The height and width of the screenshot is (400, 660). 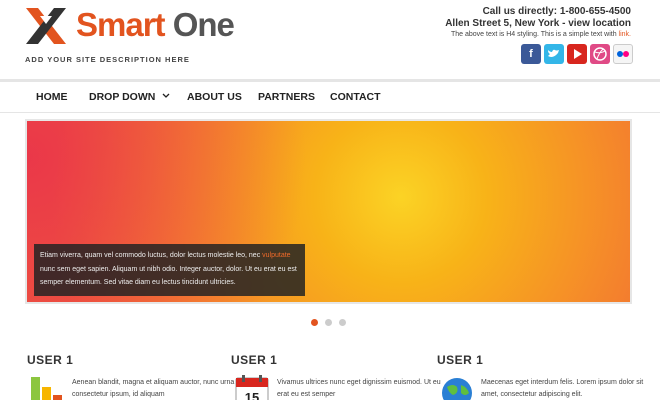 I want to click on nav-dropdown: DROP DOWN, so click(x=129, y=97).